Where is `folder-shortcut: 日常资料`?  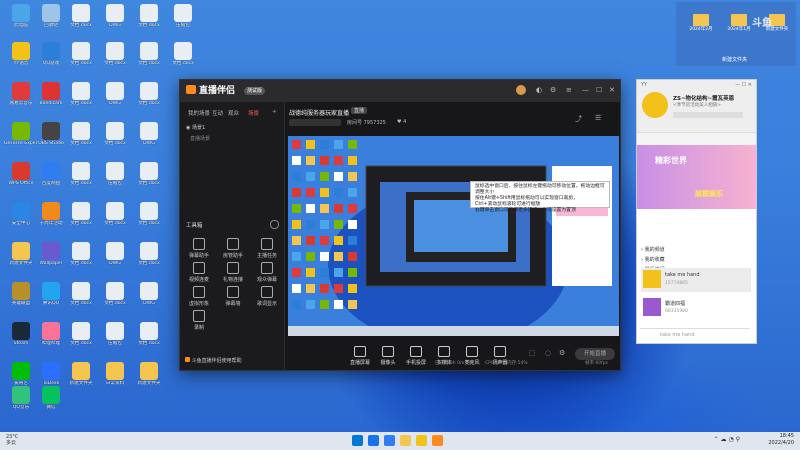 folder-shortcut: 日常资料 is located at coordinates (115, 374).